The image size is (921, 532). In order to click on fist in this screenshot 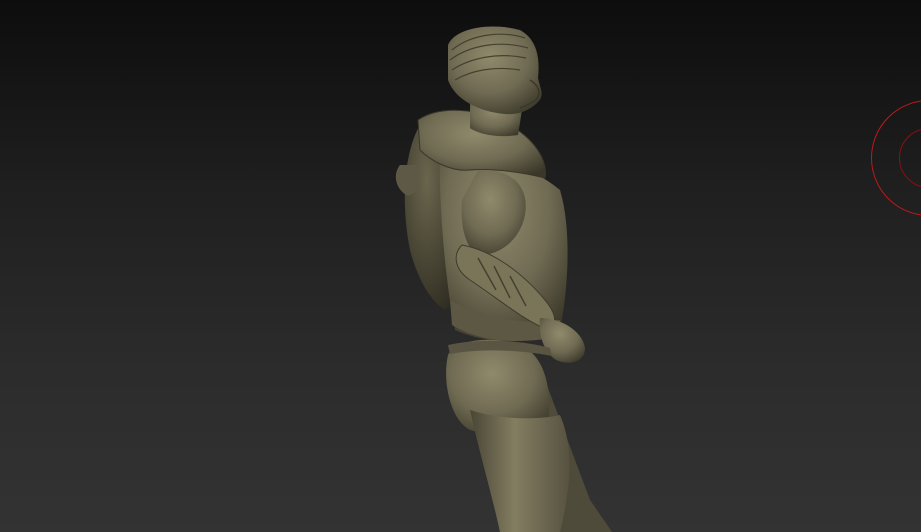, I will do `click(562, 340)`.